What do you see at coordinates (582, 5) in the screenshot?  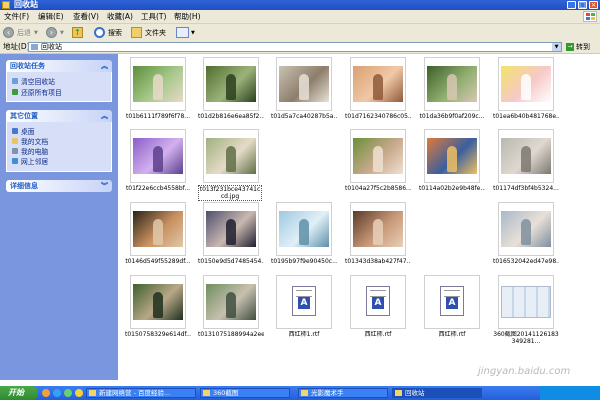 I see `maximize-button: □` at bounding box center [582, 5].